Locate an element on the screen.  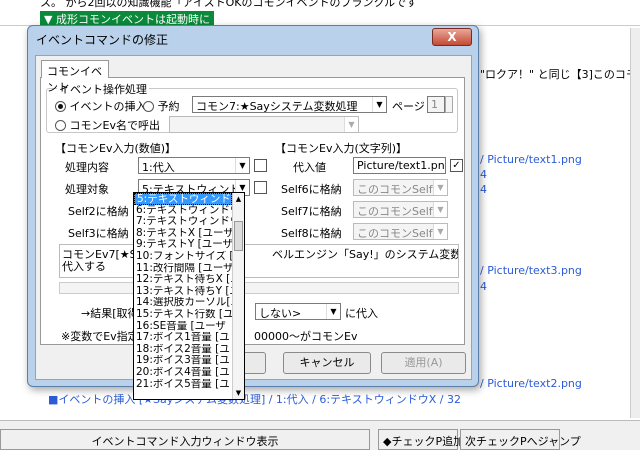
dropdown-item: 9:テキストY [ユーザ is located at coordinates (183, 245).